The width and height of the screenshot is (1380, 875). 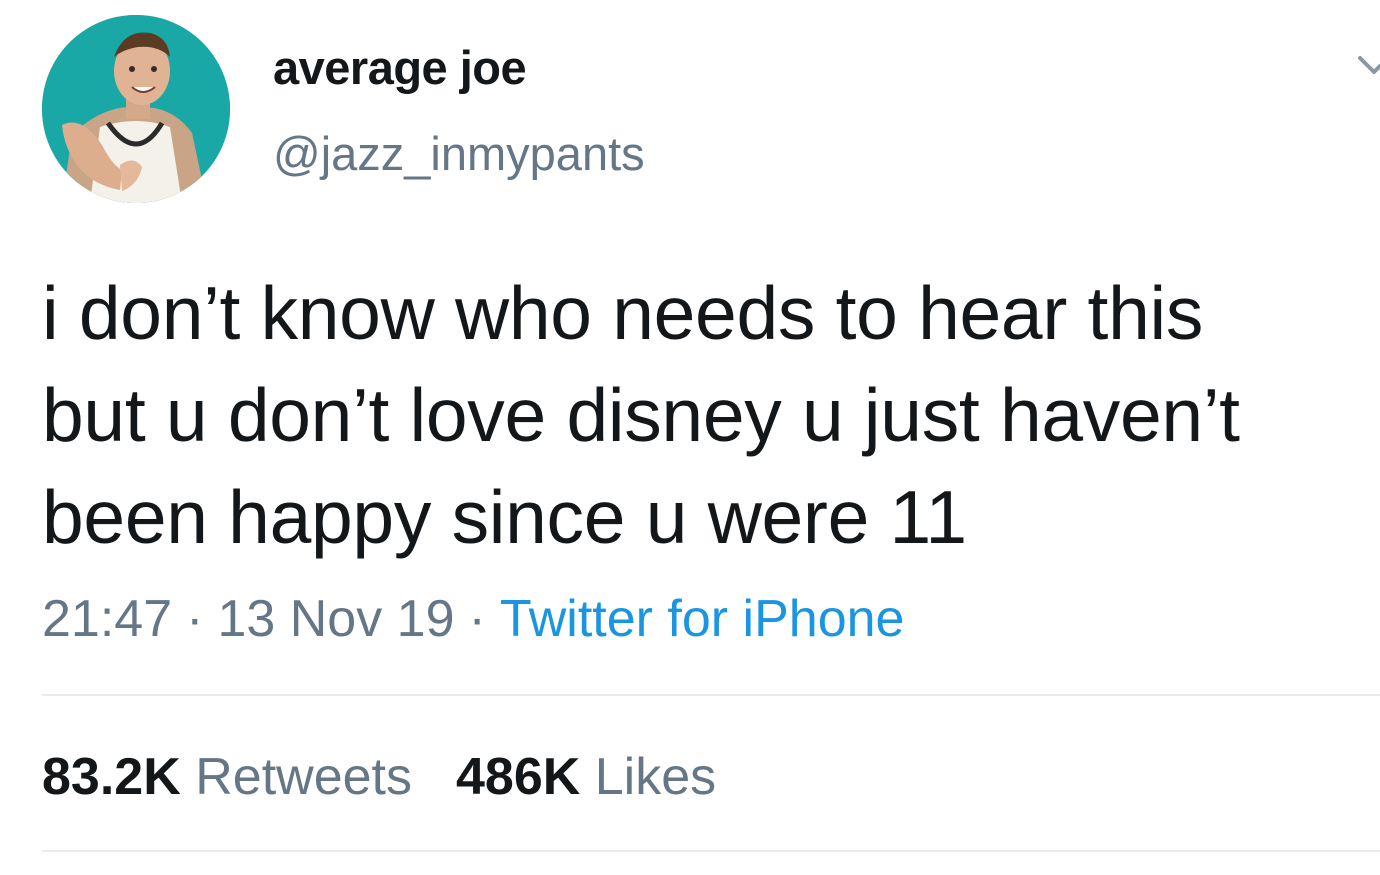 What do you see at coordinates (518, 777) in the screenshot?
I see `likes-count: 486K` at bounding box center [518, 777].